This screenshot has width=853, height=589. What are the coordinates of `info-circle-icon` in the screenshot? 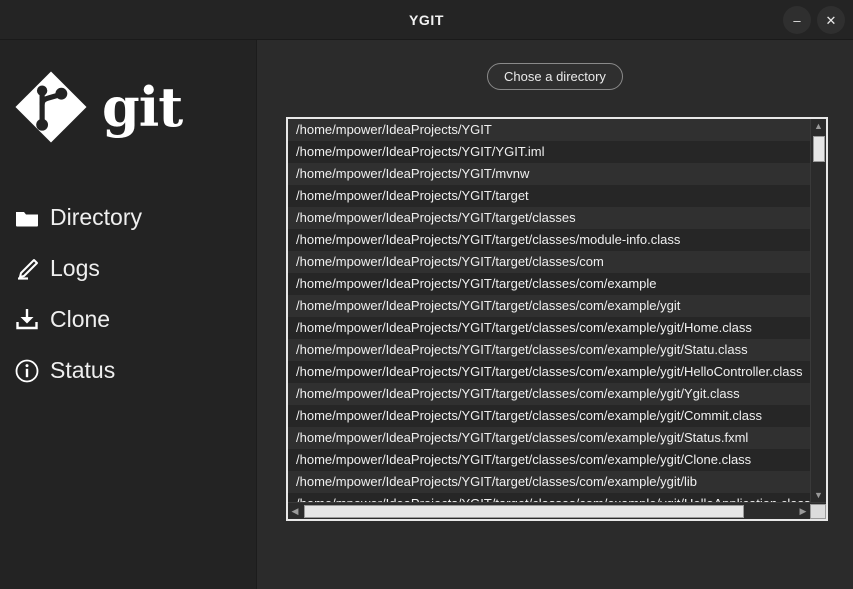 It's located at (27, 371).